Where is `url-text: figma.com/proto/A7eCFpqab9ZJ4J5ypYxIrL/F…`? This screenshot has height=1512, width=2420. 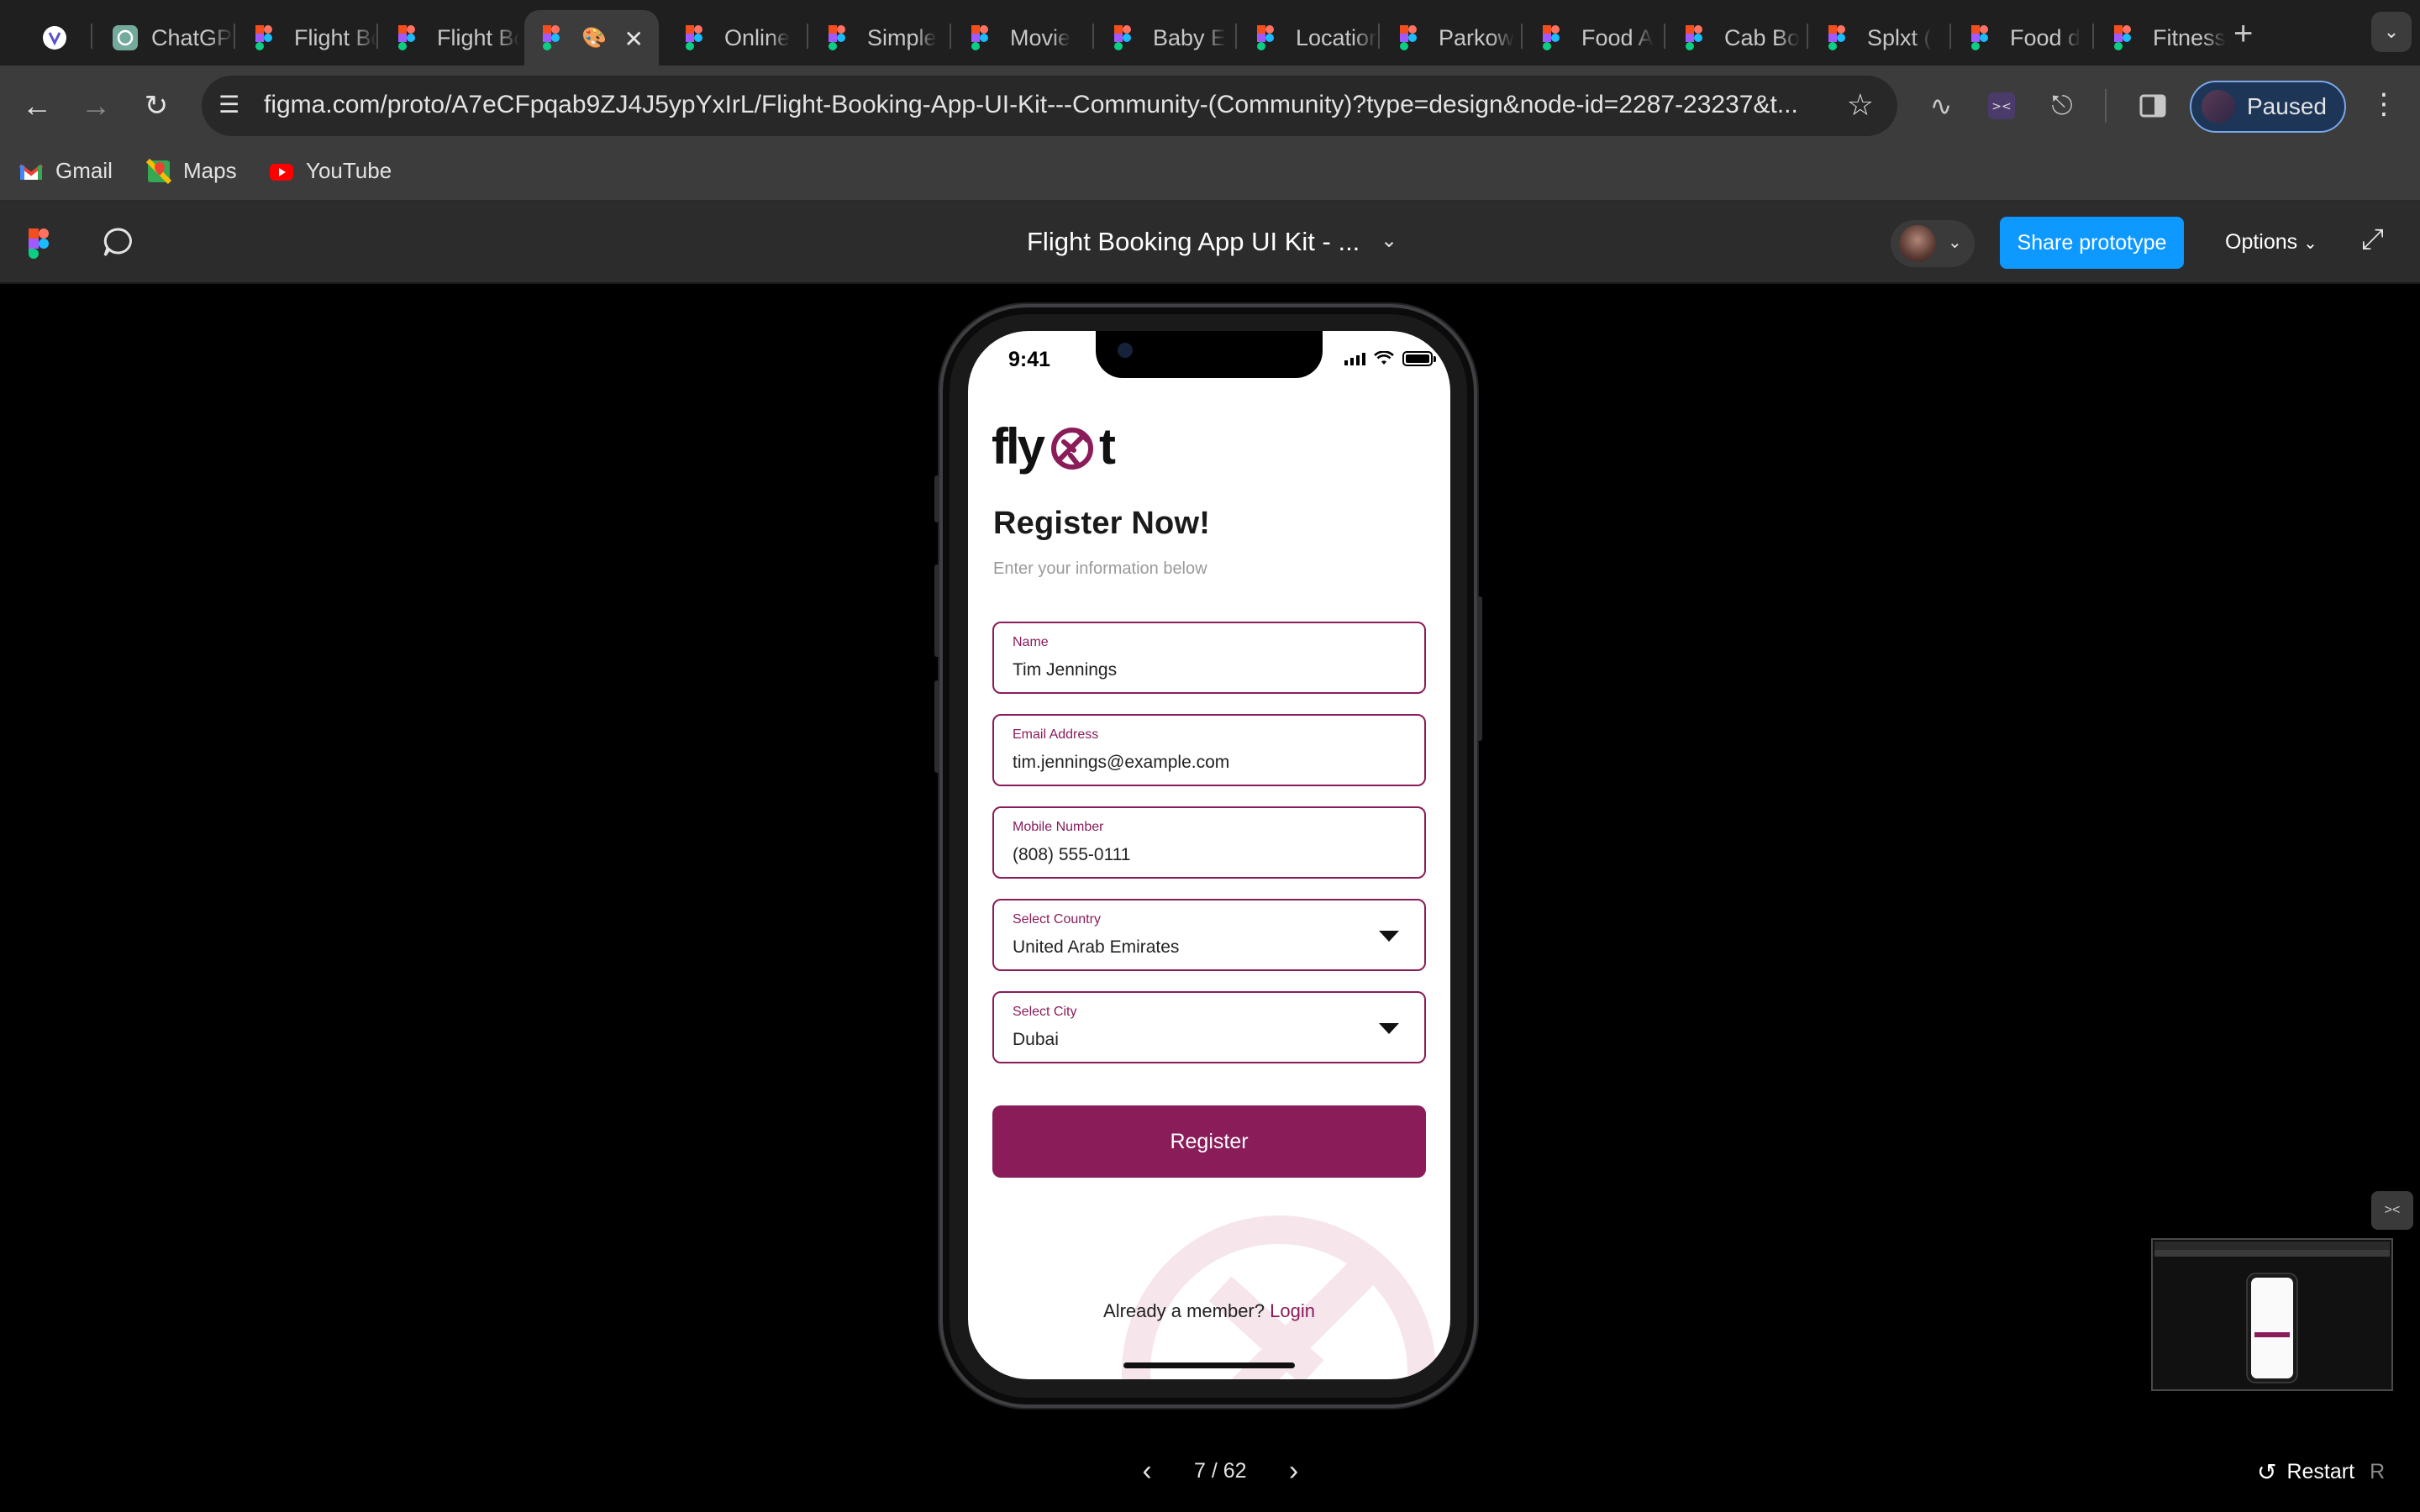
url-text: figma.com/proto/A7eCFpqab9ZJ4J5ypYxIrL/F… is located at coordinates (1054, 105).